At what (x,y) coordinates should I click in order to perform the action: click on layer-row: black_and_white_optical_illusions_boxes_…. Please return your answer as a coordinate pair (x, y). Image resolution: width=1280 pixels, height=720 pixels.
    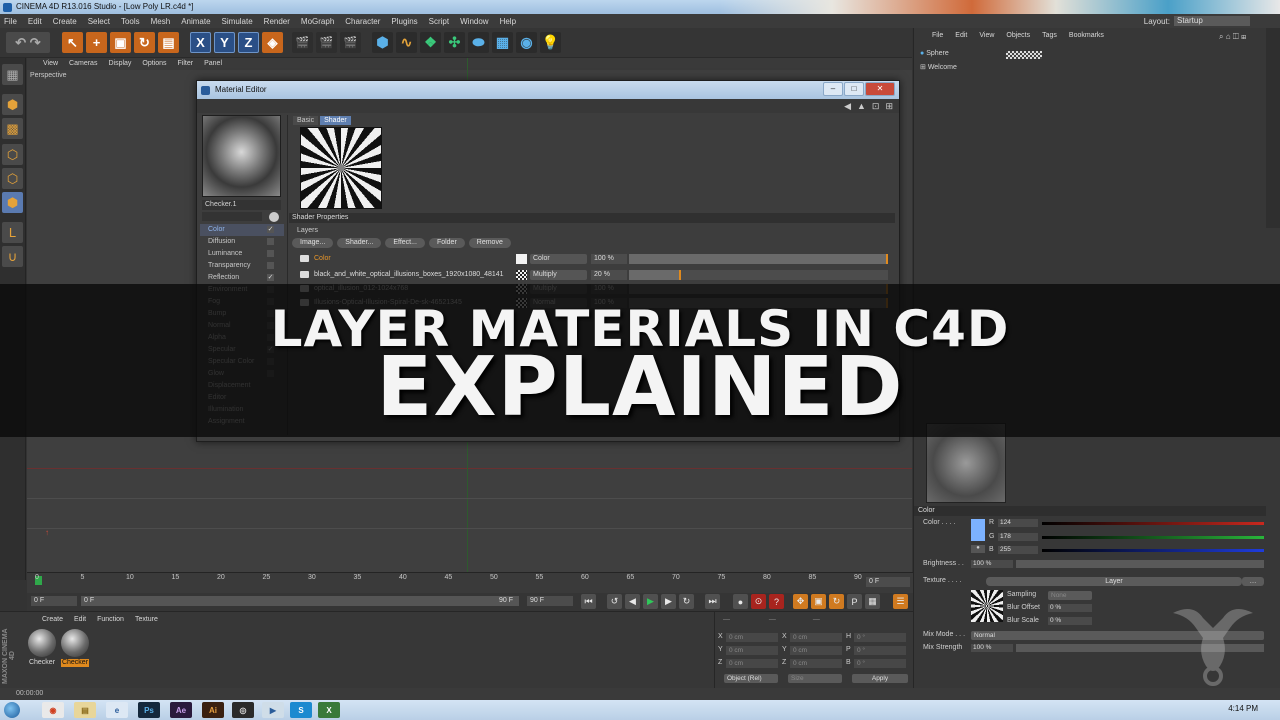
    Looking at the image, I should click on (597, 275).